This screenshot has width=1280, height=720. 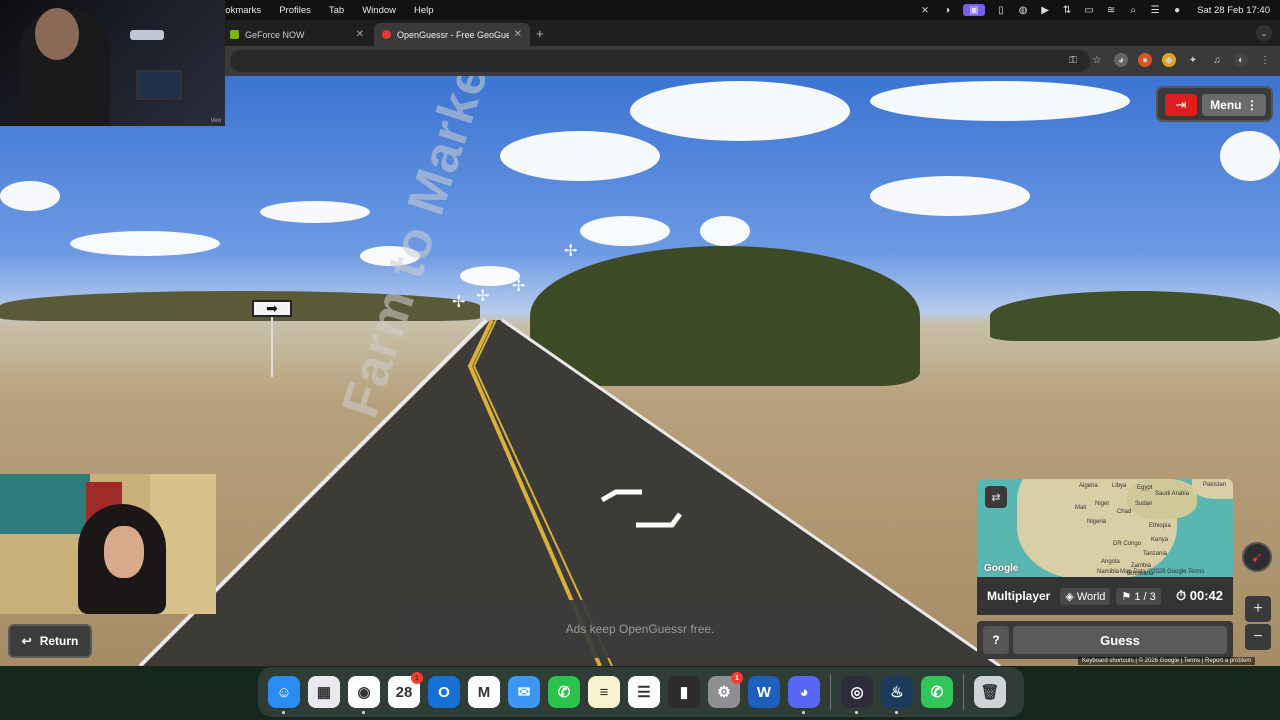 What do you see at coordinates (524, 692) in the screenshot?
I see `dock-mail-icon: ✉` at bounding box center [524, 692].